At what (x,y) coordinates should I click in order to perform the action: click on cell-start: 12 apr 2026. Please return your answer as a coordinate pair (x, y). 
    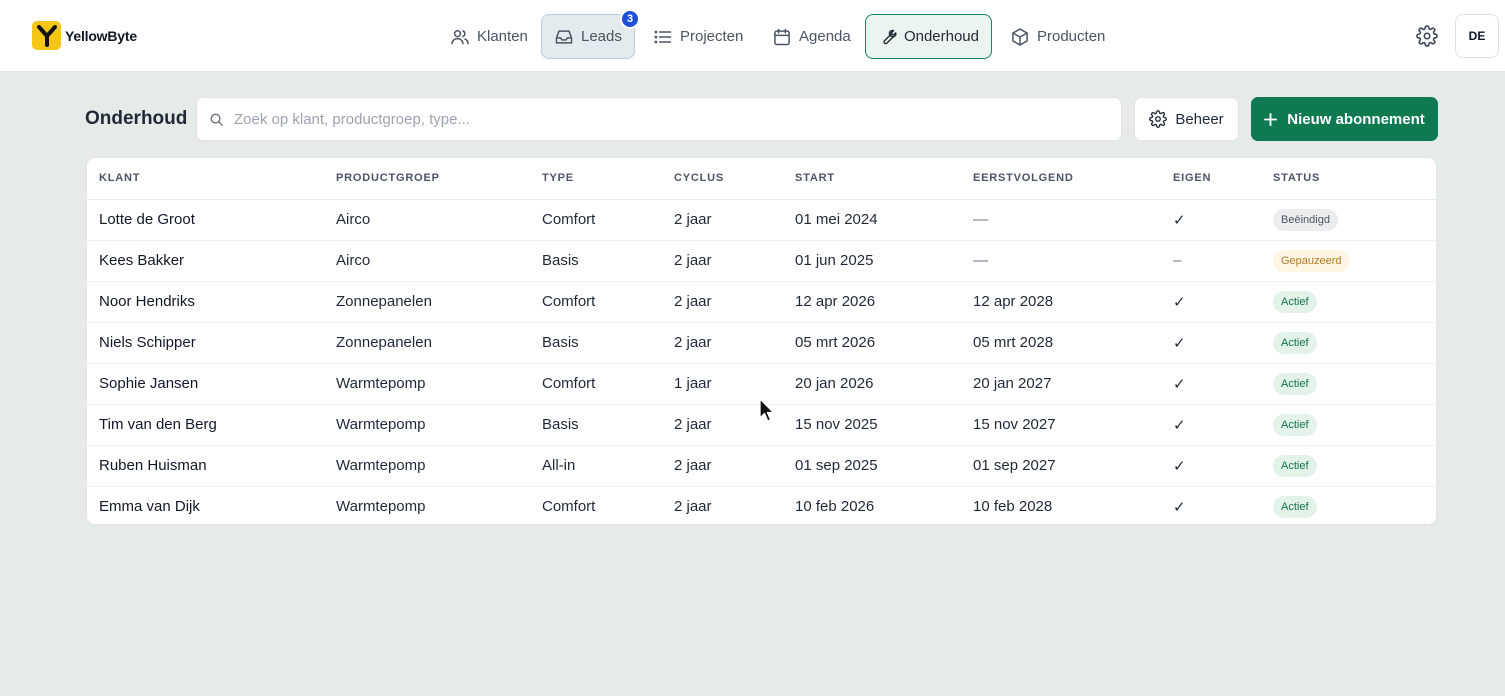
    Looking at the image, I should click on (884, 302).